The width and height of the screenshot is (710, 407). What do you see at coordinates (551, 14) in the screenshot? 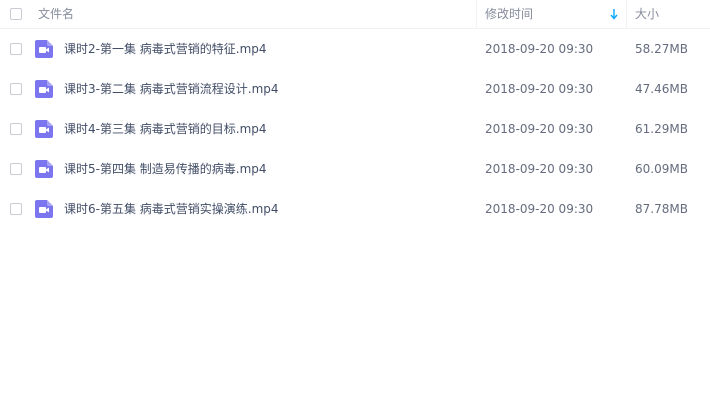
I see `column-header-modified: 修改时间` at bounding box center [551, 14].